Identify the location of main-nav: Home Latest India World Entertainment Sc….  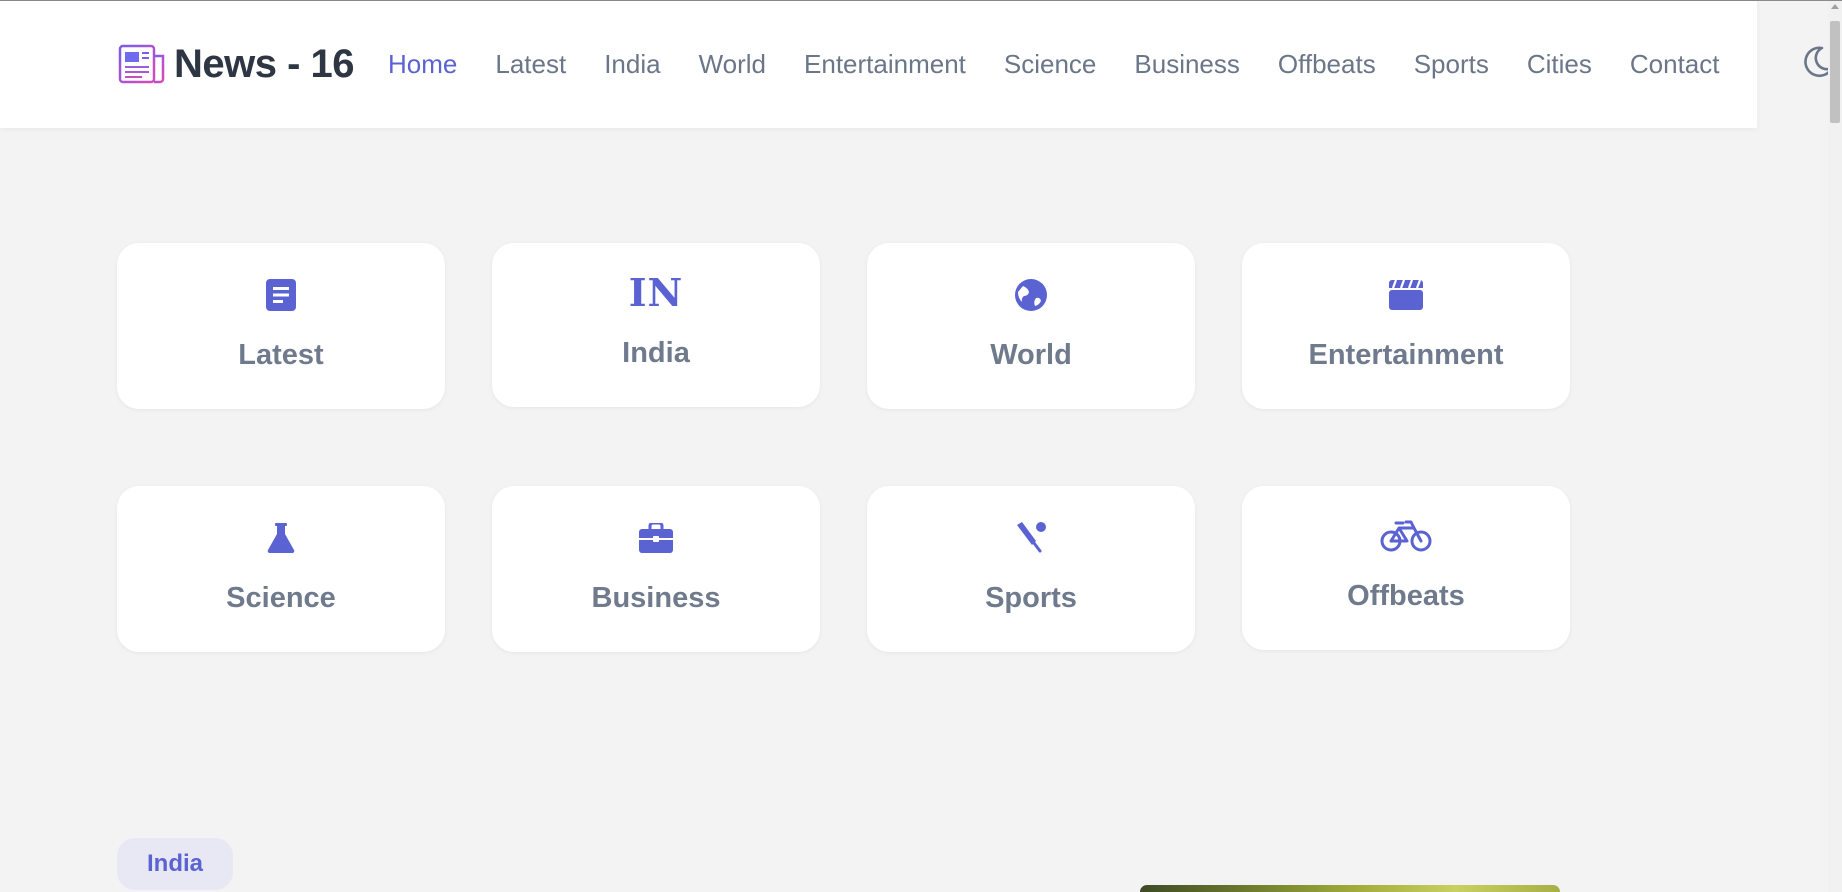
(1072, 64).